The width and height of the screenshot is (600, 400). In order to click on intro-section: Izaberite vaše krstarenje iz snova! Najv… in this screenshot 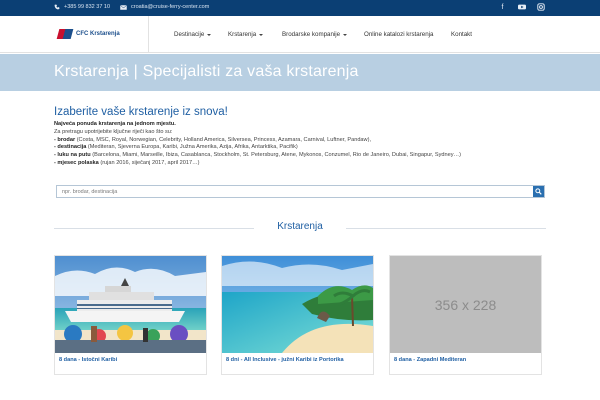, I will do `click(304, 137)`.